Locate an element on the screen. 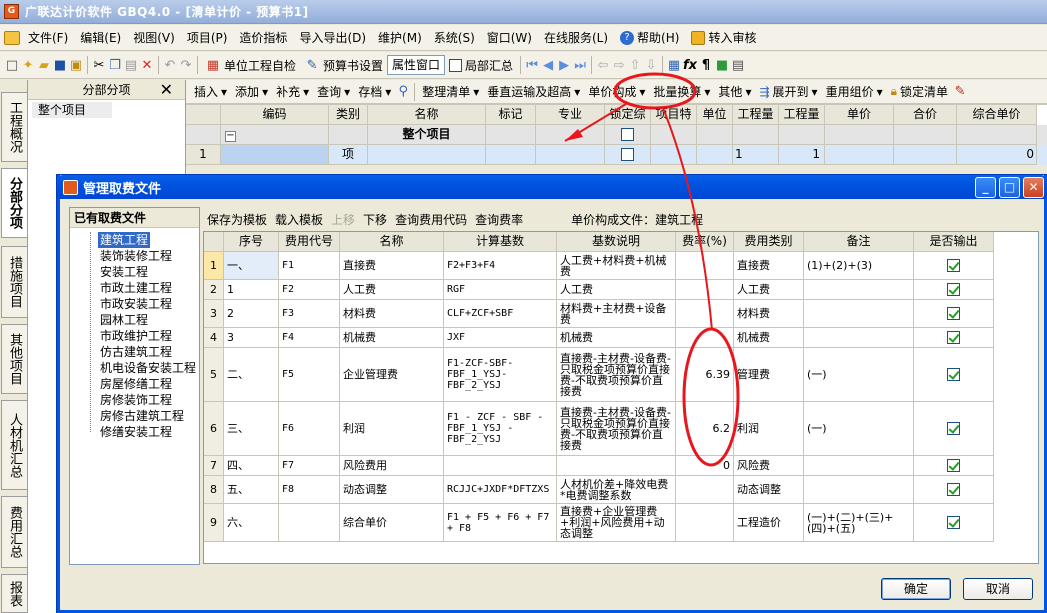  menu-window: 窗口(W) is located at coordinates (509, 38).